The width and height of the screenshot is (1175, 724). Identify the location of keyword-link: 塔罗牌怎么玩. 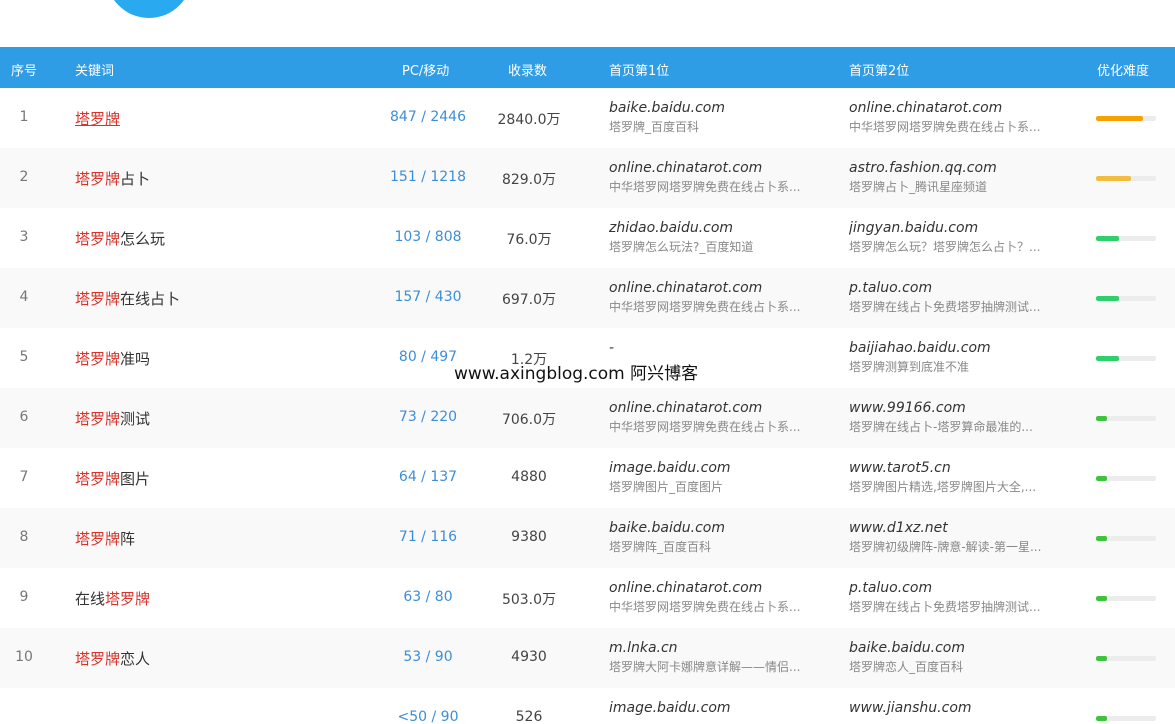
(120, 238).